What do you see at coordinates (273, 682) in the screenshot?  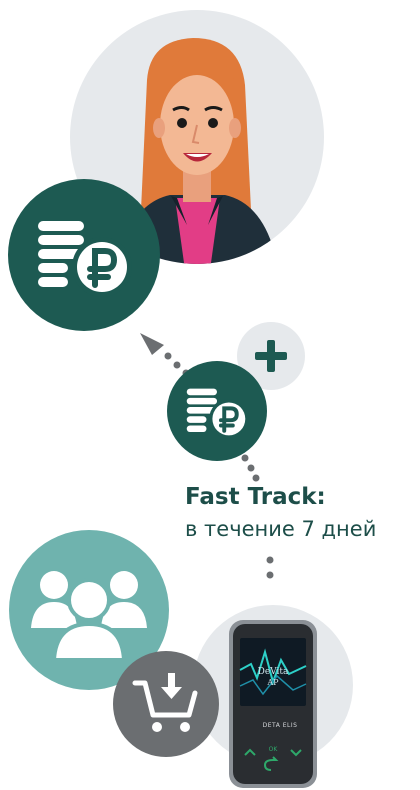 I see `device-screen-model: AP` at bounding box center [273, 682].